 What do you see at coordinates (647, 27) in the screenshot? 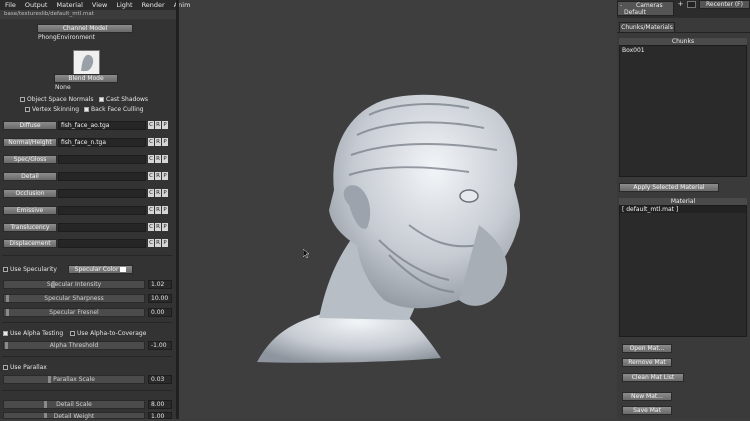
I see `tab-chunks-materials: Chunks/Materials` at bounding box center [647, 27].